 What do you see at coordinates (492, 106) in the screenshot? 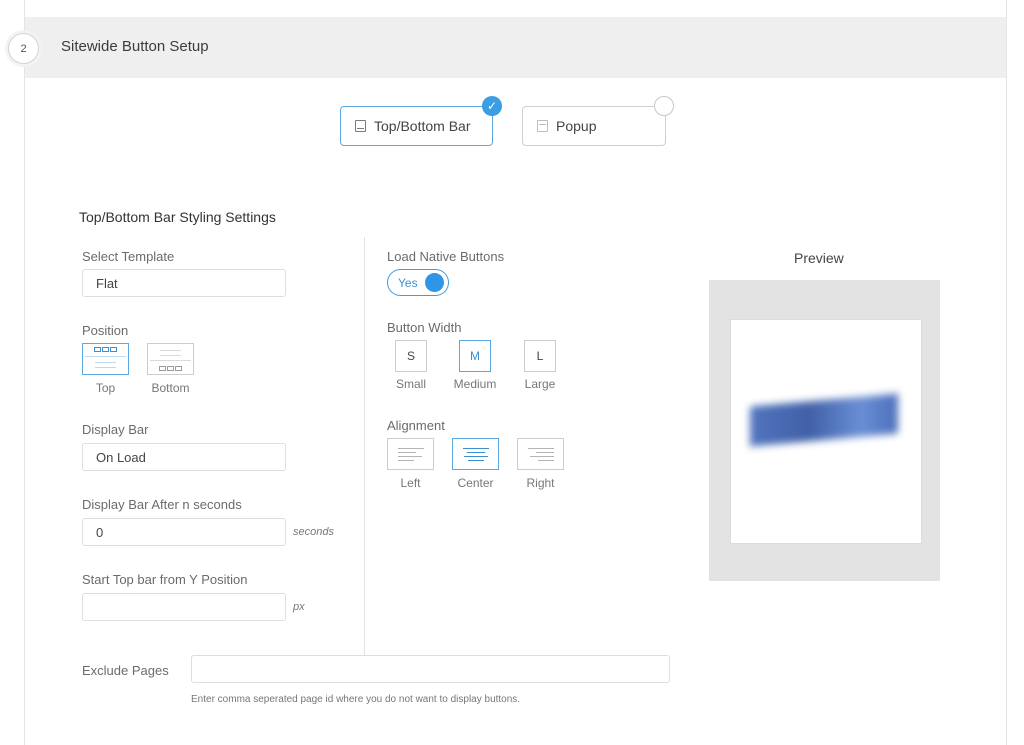
I see `check-icon: ✓` at bounding box center [492, 106].